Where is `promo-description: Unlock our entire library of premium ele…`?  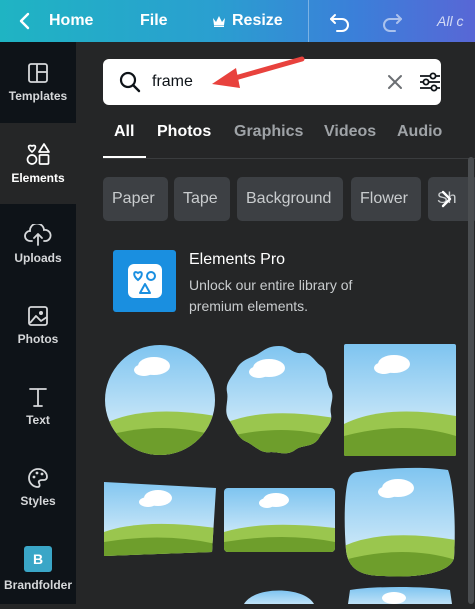 promo-description: Unlock our entire library of premium ele… is located at coordinates (271, 295).